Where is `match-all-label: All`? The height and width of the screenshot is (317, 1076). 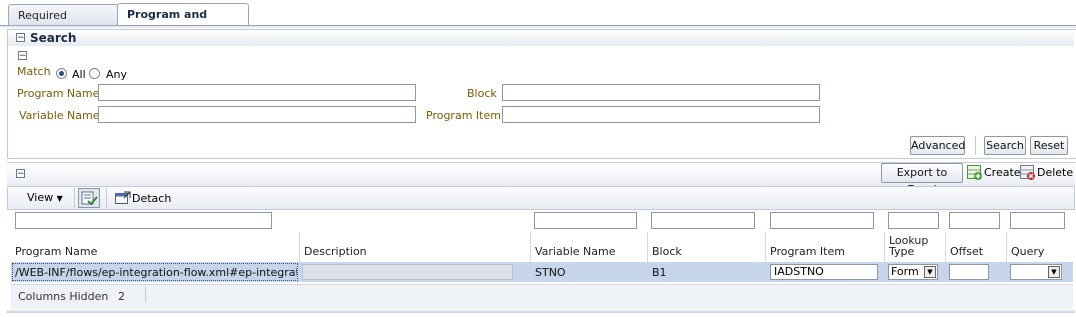 match-all-label: All is located at coordinates (79, 74).